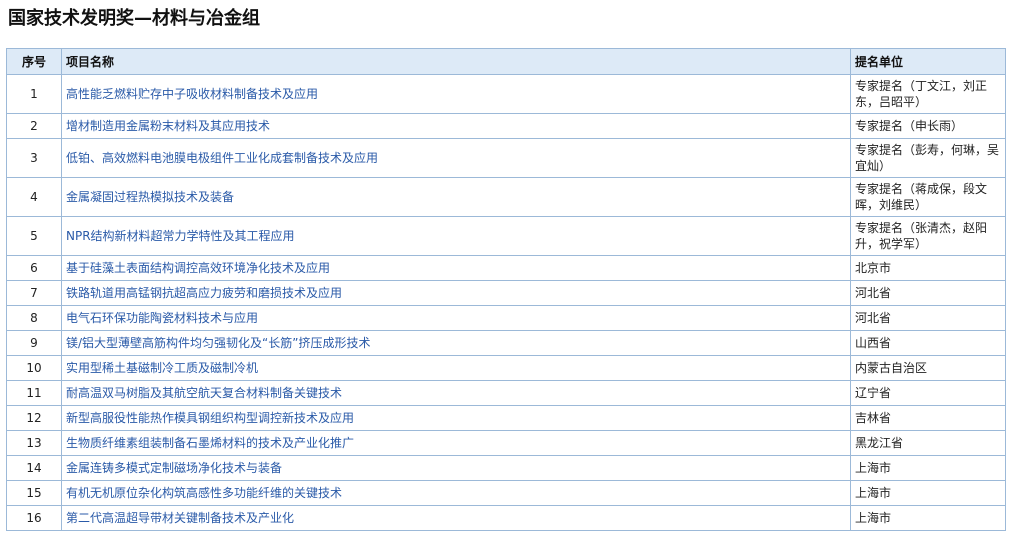 The image size is (1009, 534). I want to click on row-serial-number: 6, so click(34, 268).